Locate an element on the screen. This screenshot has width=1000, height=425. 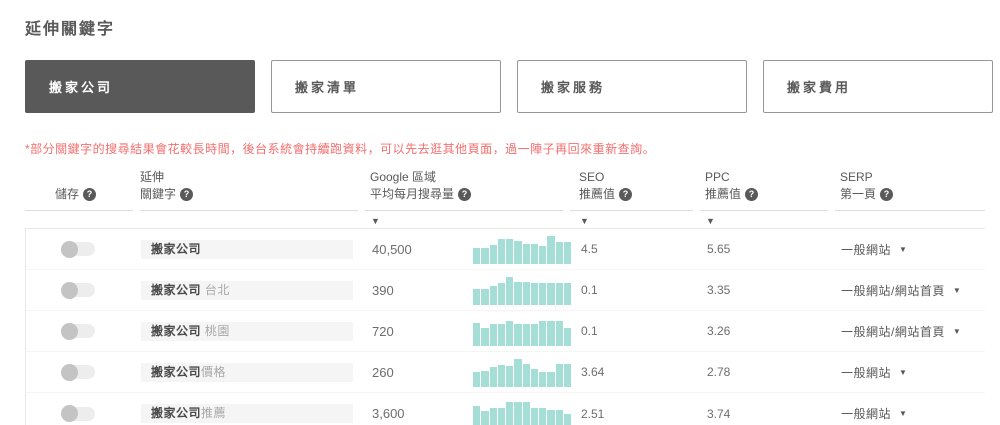
keyword-chip: 搬家公司價格 is located at coordinates (247, 372).